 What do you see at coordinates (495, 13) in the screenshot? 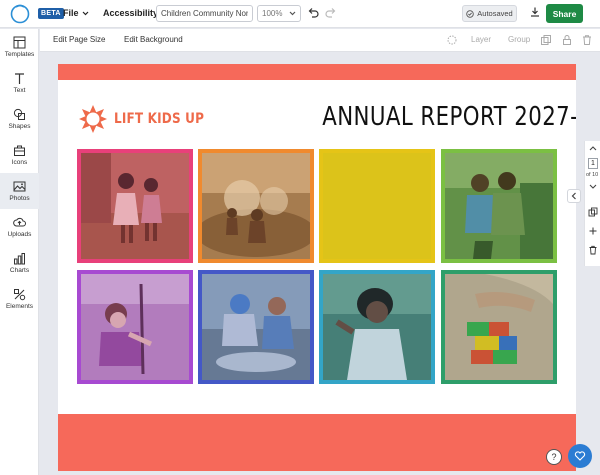
I see `autosaved-label: Autosaved` at bounding box center [495, 13].